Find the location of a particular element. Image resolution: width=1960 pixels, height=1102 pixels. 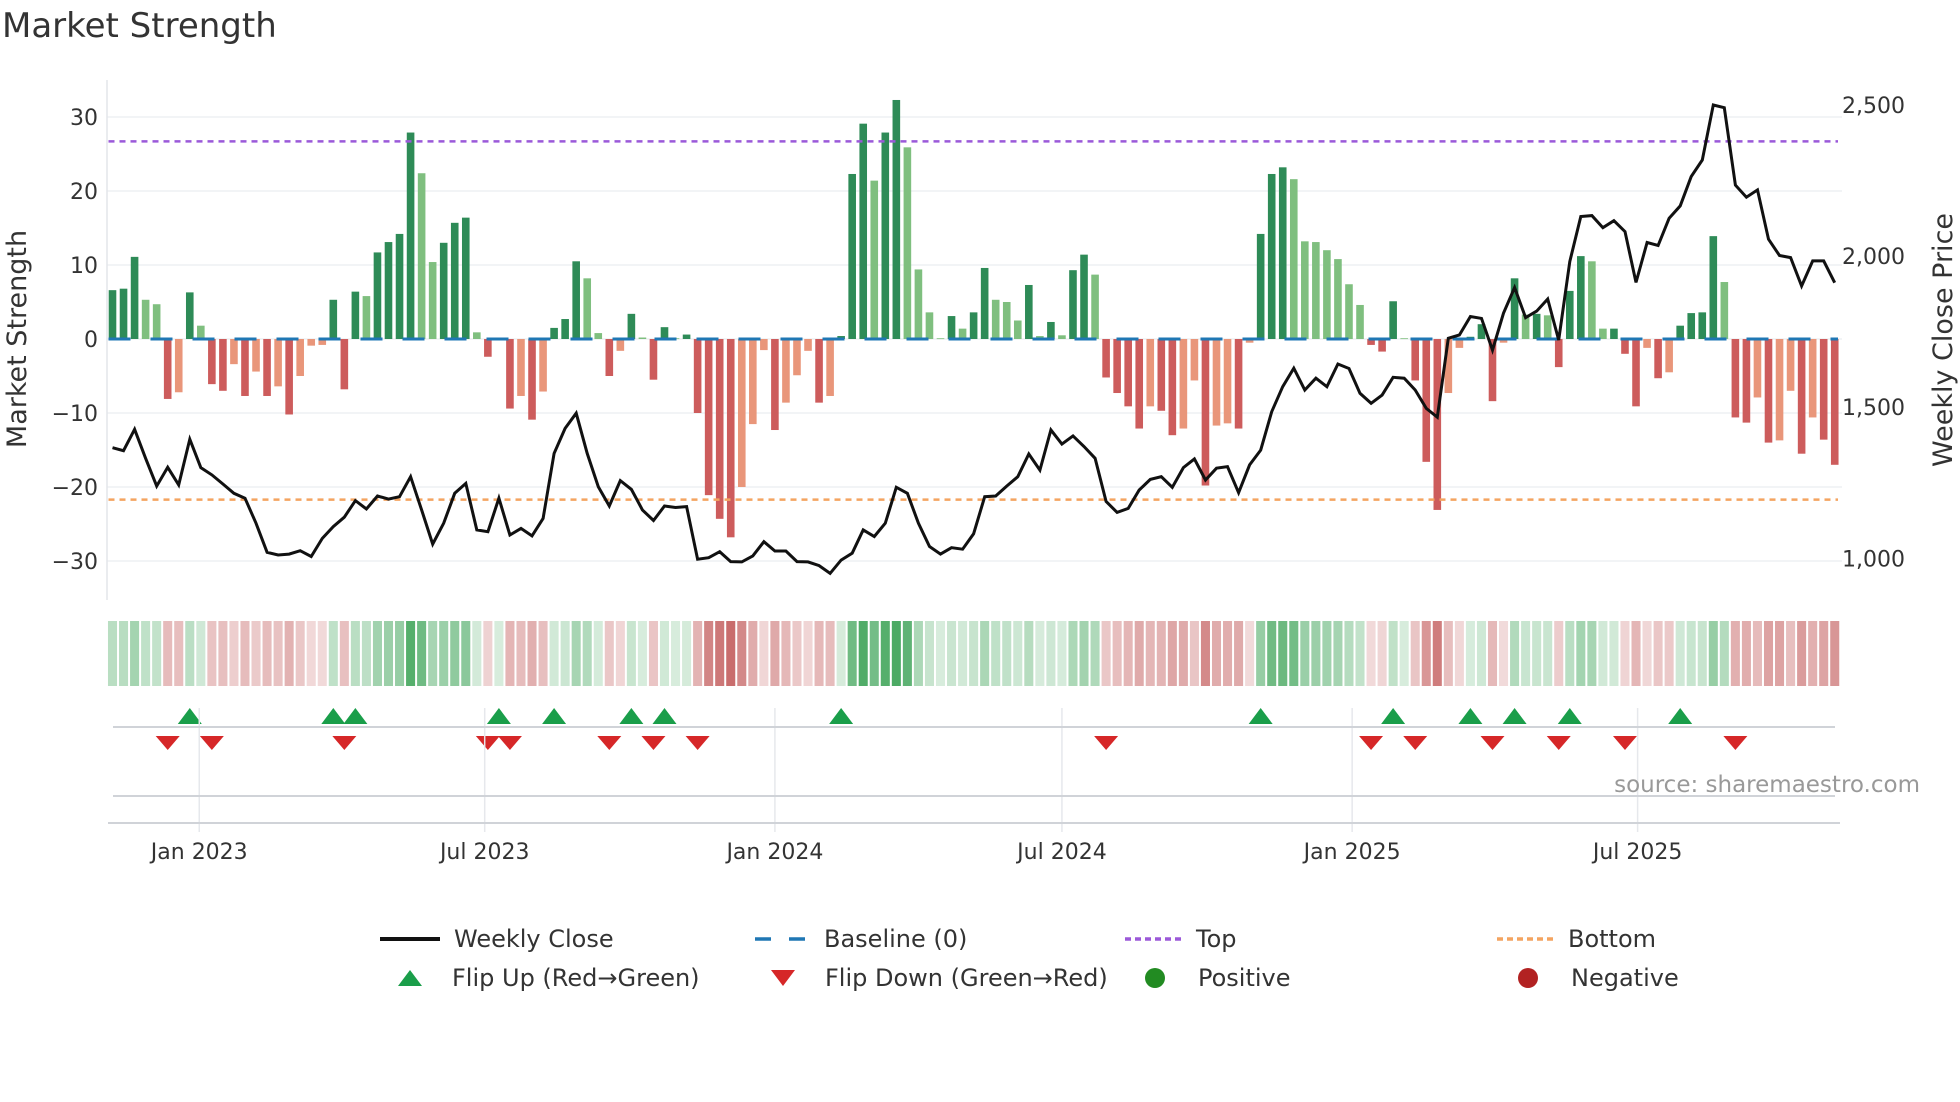

x-tick-label: Jul 2025 is located at coordinates (1637, 852).